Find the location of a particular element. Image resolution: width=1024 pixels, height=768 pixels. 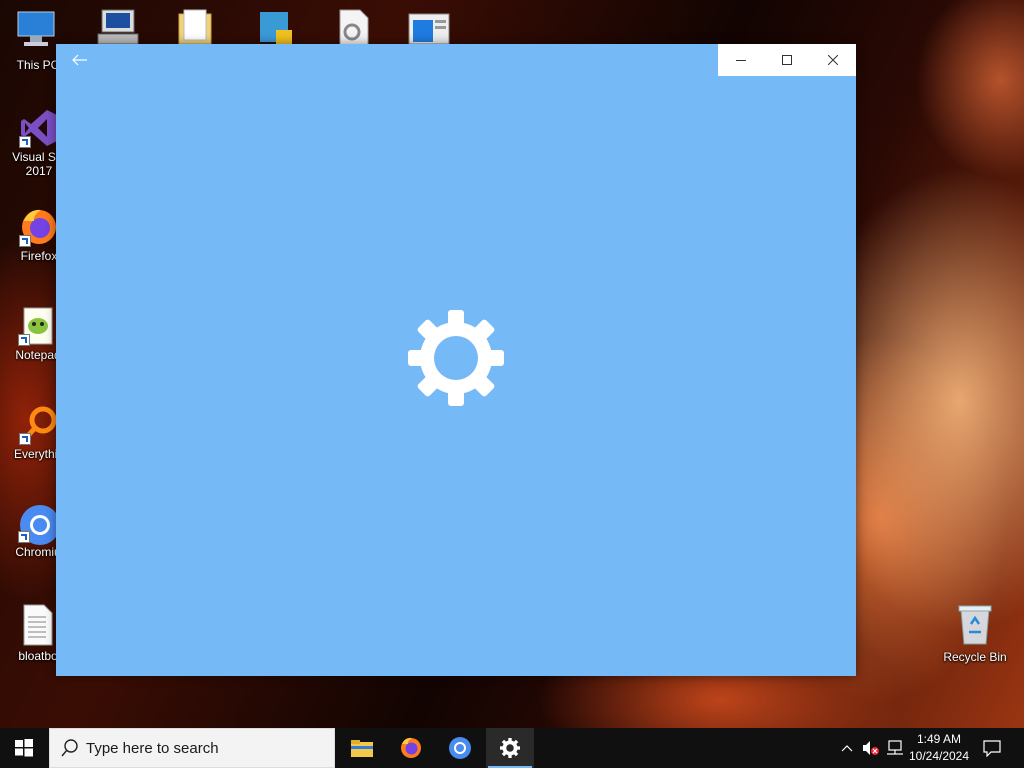

chevron-up-icon is located at coordinates (847, 748).